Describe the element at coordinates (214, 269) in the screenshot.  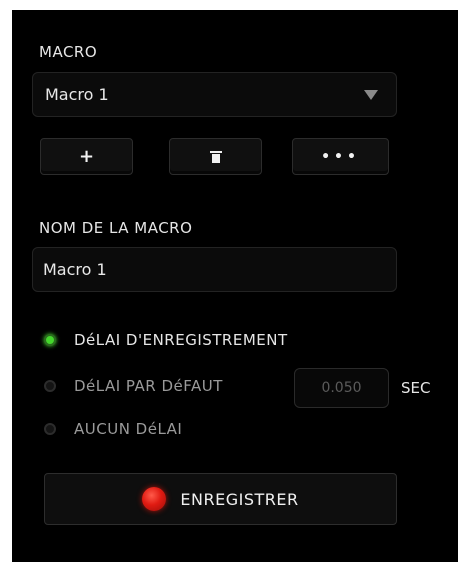
I see `macro-name-input: Macro 1` at that location.